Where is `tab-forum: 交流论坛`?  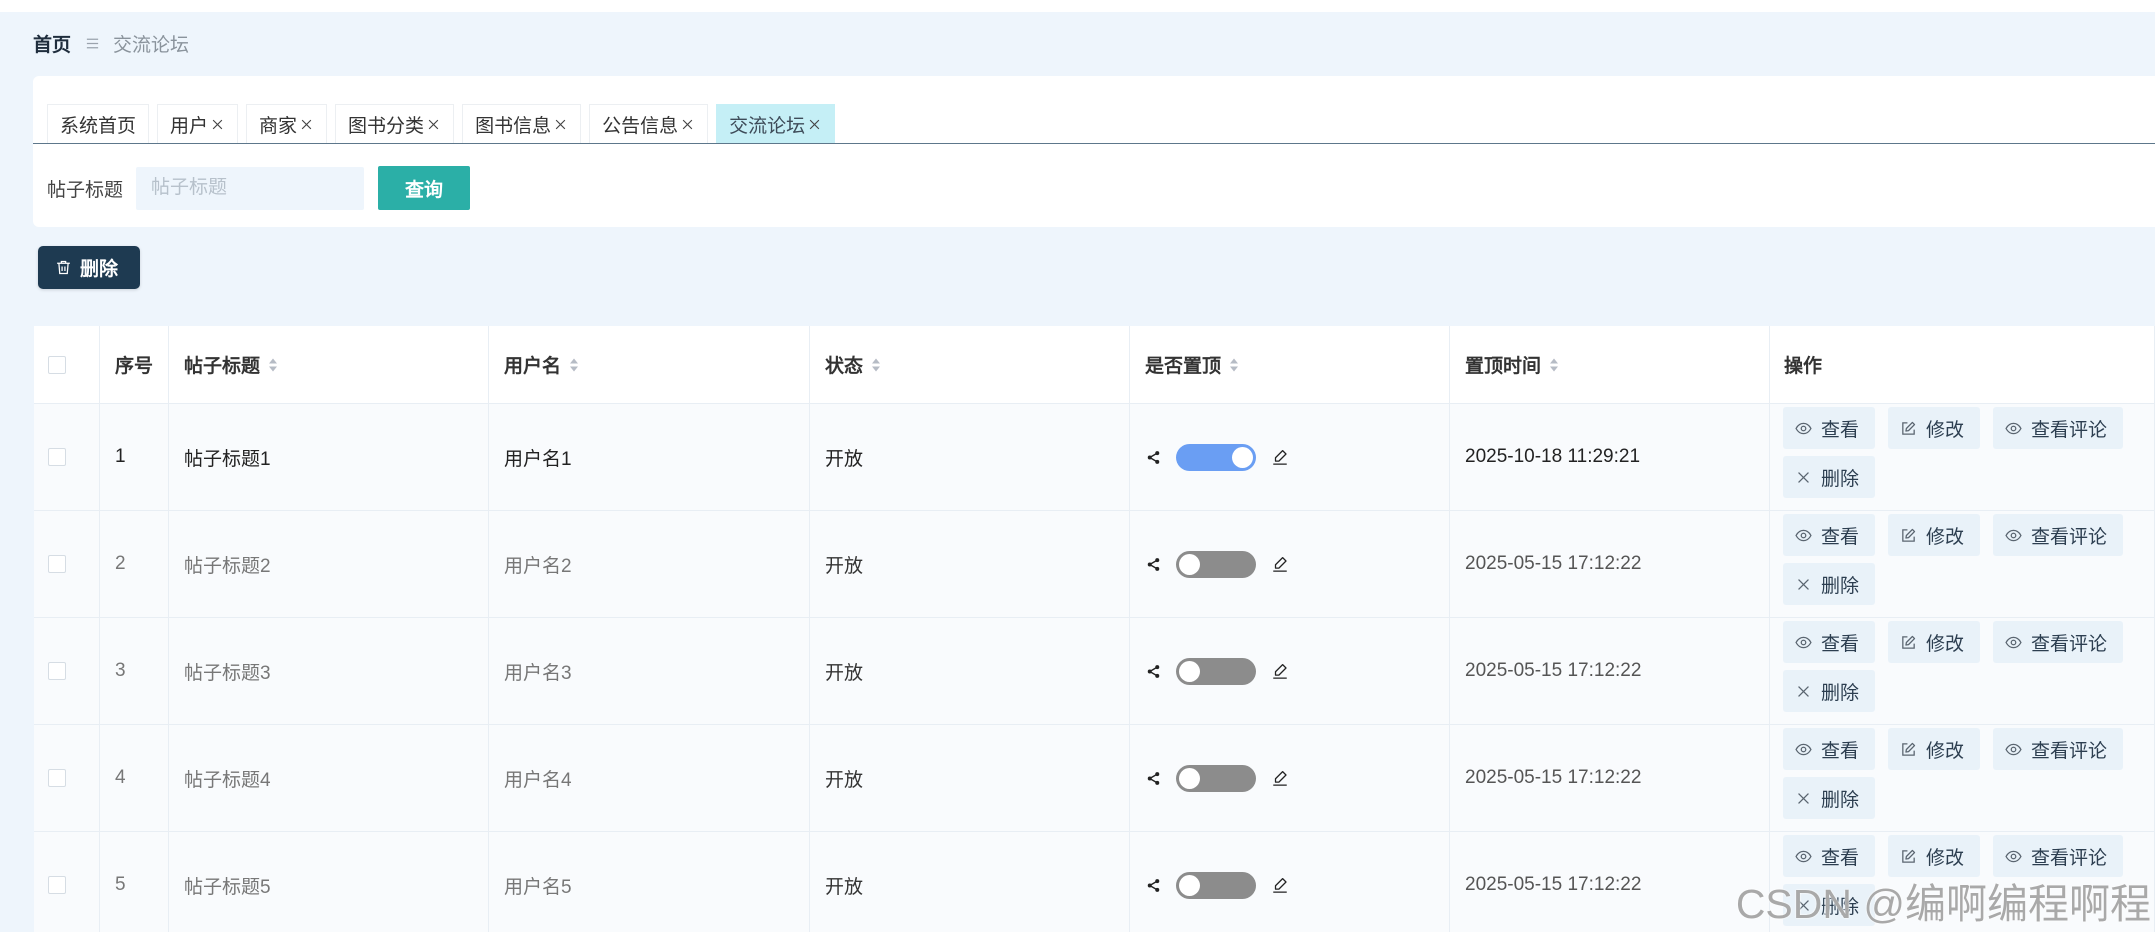 tab-forum: 交流论坛 is located at coordinates (776, 123).